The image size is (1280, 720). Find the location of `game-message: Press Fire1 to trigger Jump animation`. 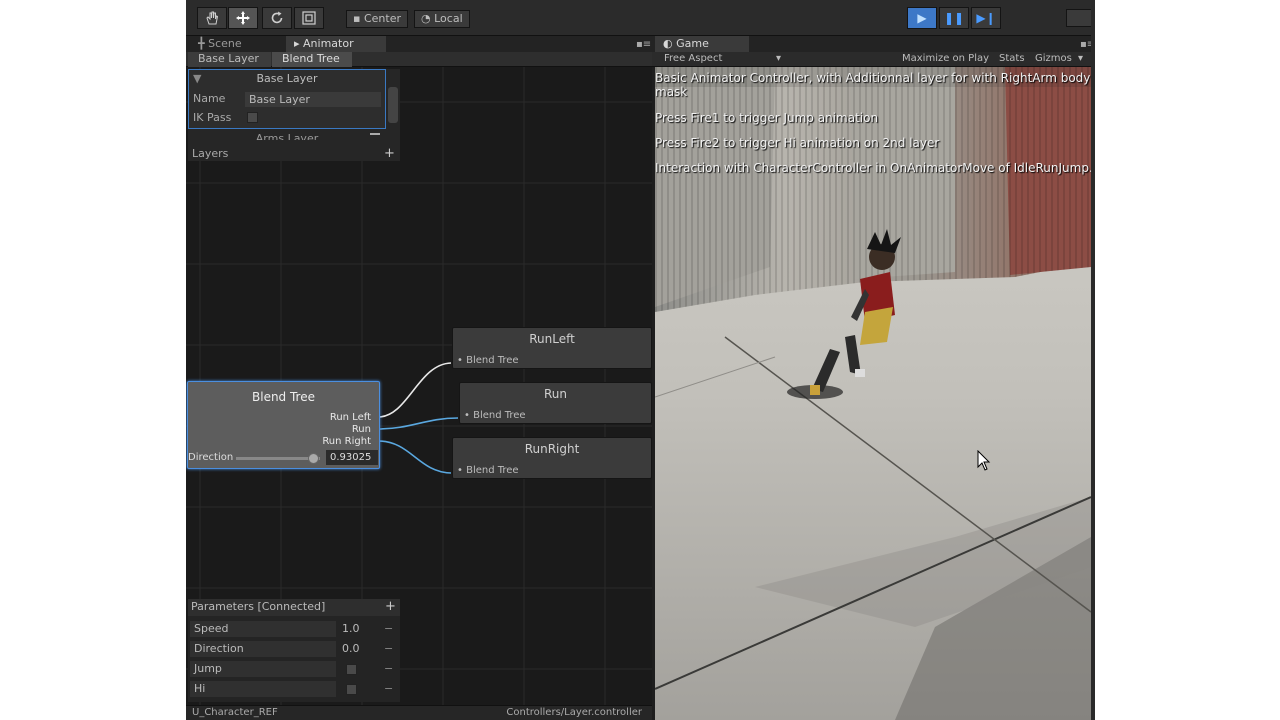

game-message: Press Fire1 to trigger Jump animation is located at coordinates (767, 118).